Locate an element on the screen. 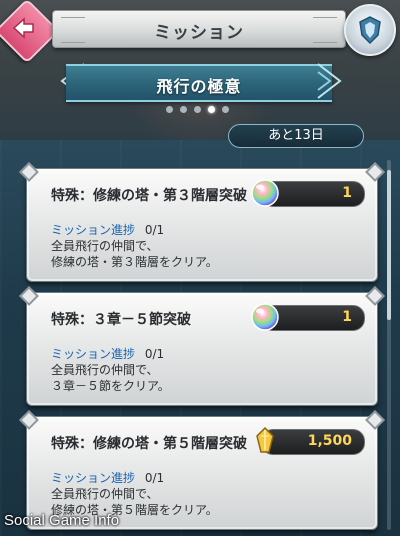  menu-button is located at coordinates (370, 30).